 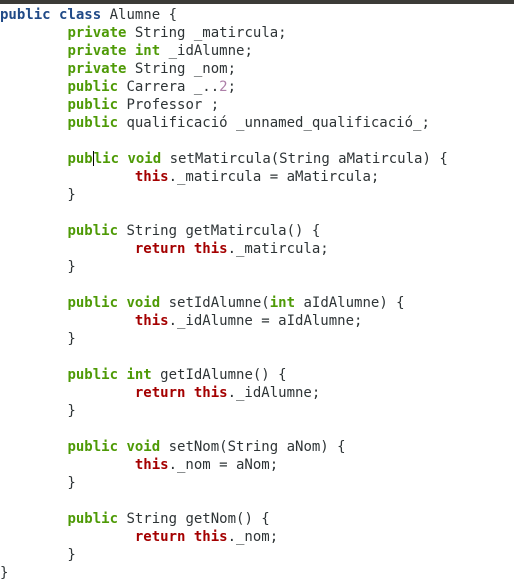 I want to click on code-text: String getMatircula() {, so click(x=219, y=231).